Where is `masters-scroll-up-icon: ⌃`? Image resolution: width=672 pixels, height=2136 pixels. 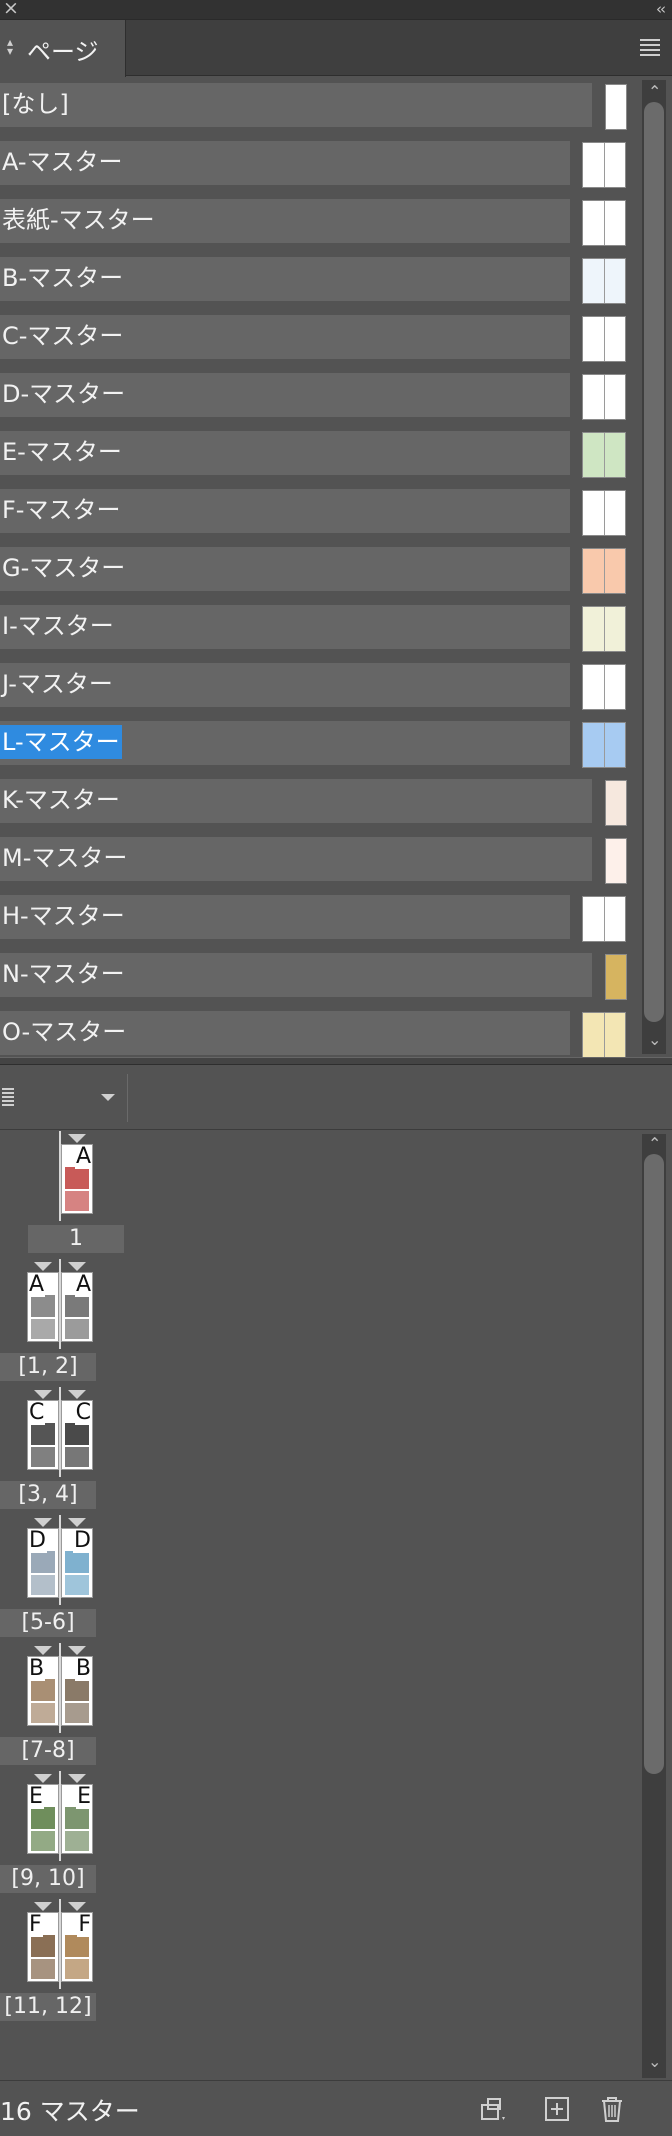 masters-scroll-up-icon: ⌃ is located at coordinates (654, 91).